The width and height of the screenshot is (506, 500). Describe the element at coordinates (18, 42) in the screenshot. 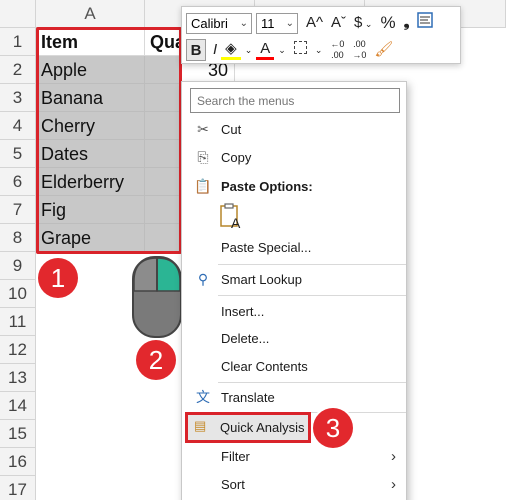

I see `row-header-1: 1` at that location.